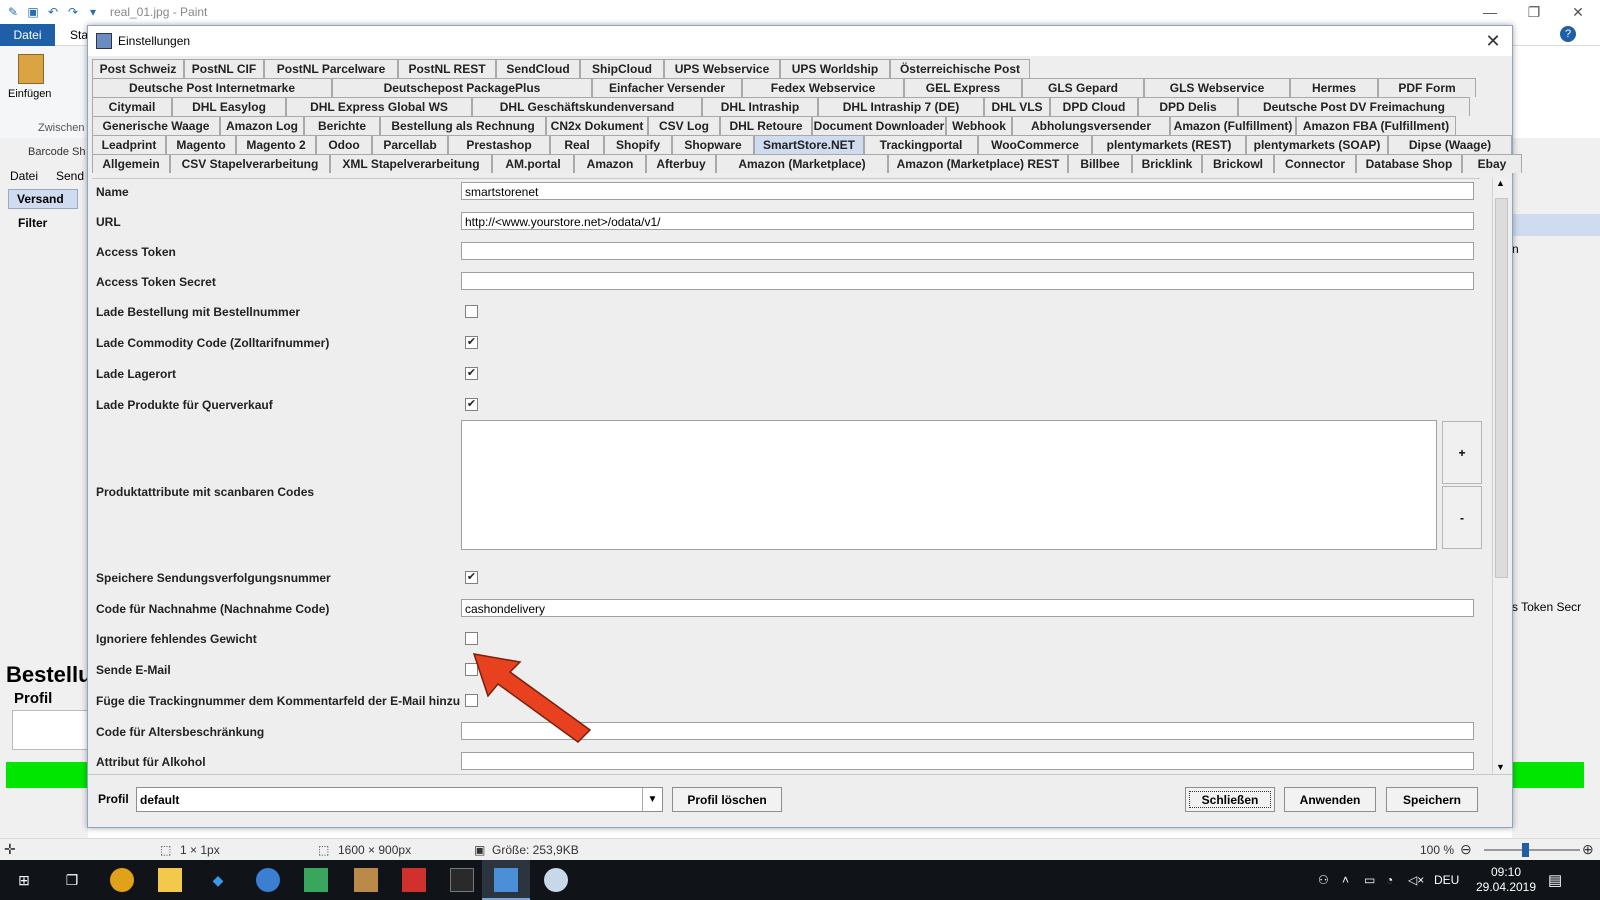  Describe the element at coordinates (1421, 880) in the screenshot. I see `volume-icon: ◁×` at that location.